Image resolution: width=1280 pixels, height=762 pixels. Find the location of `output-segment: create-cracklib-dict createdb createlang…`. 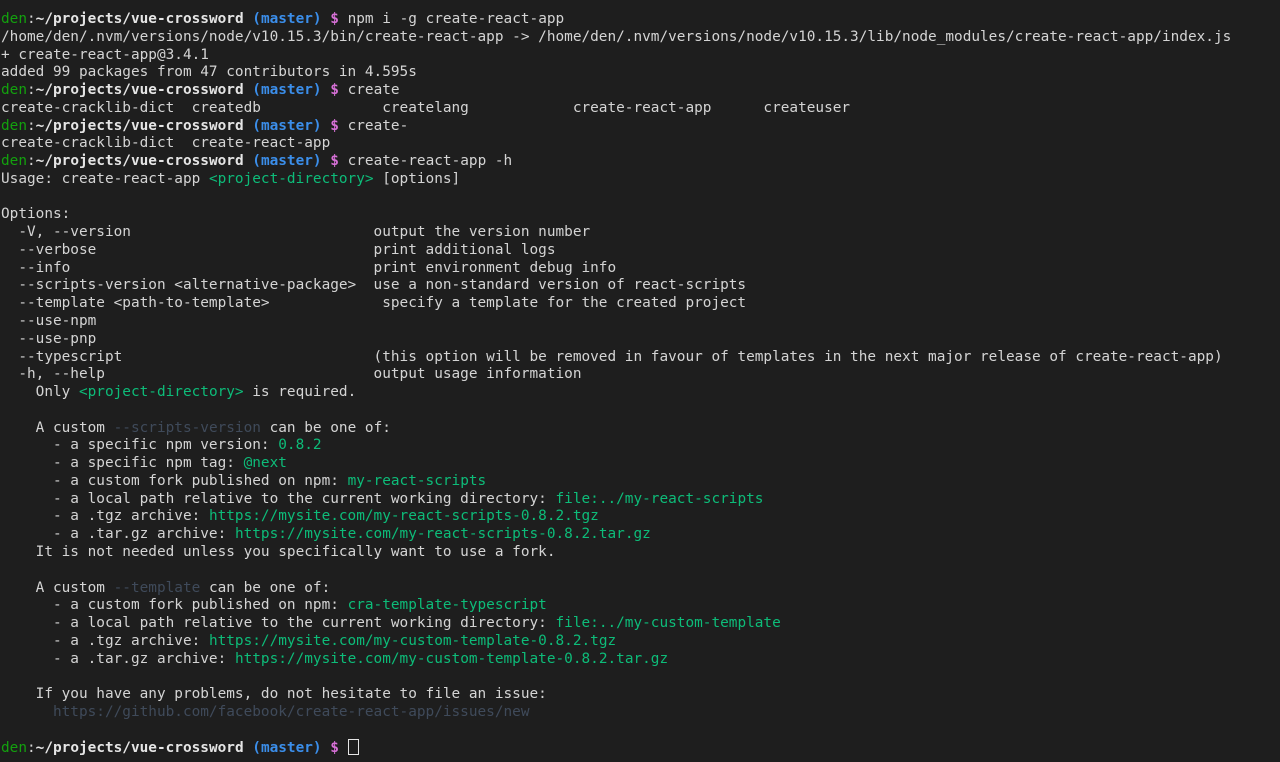

output-segment: create-cracklib-dict createdb createlang… is located at coordinates (426, 107).